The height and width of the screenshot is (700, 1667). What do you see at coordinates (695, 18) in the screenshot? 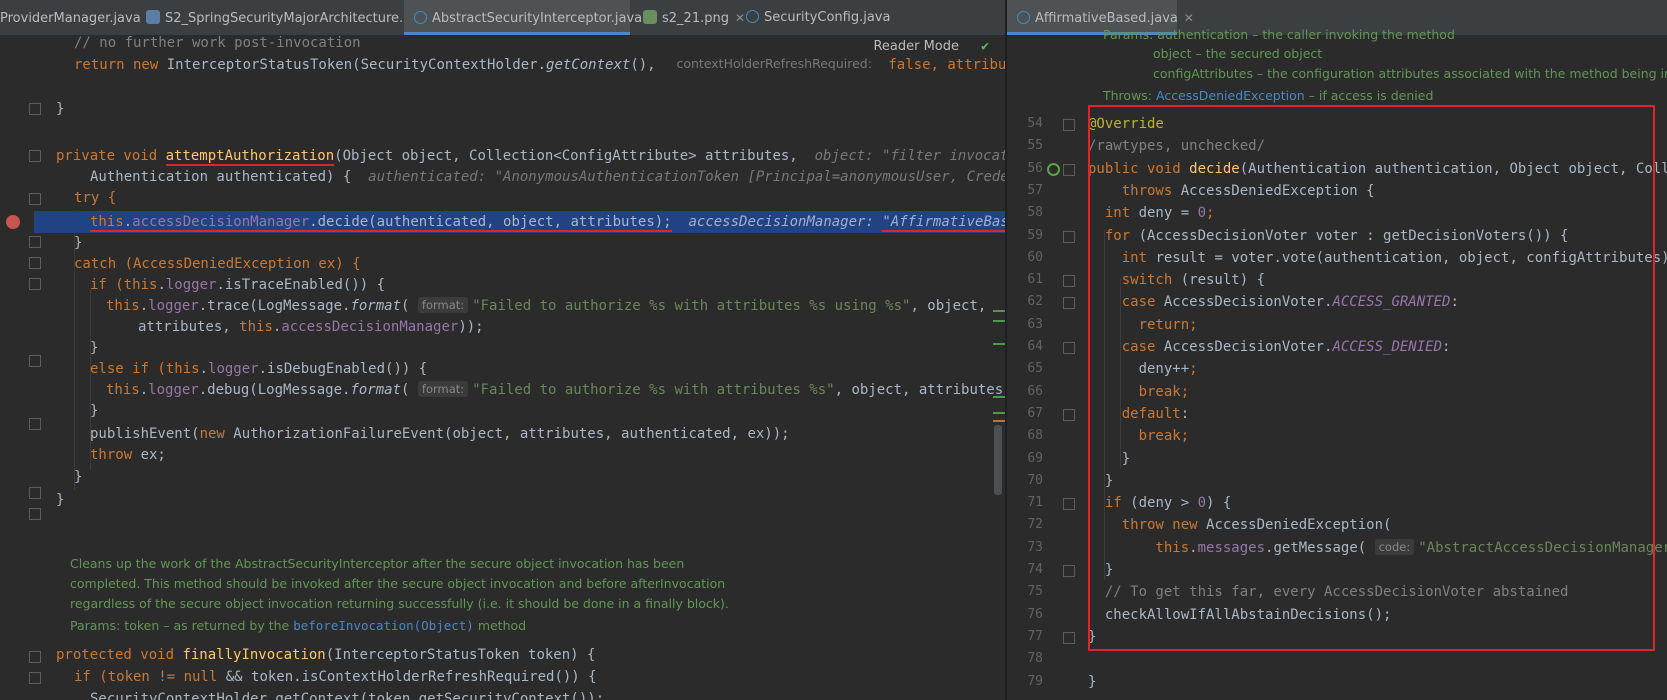
I see `tab-label: s2_21.png` at bounding box center [695, 18].